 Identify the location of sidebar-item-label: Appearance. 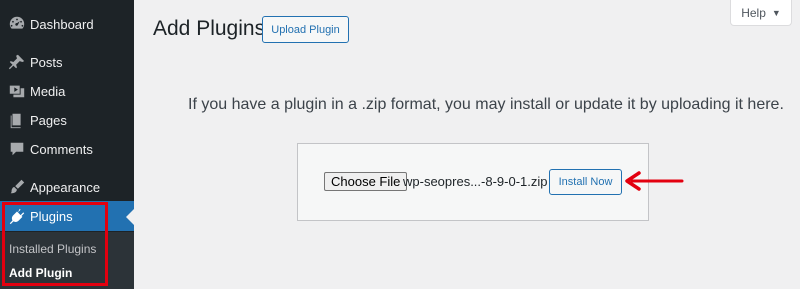
(65, 187).